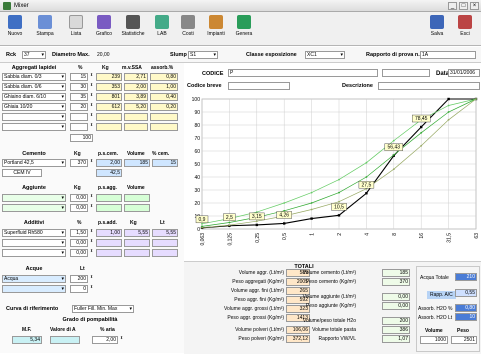 This screenshot has height=354, width=481. Describe the element at coordinates (109, 163) in the screenshot. I see `cemento-ps: 2,00` at that location.